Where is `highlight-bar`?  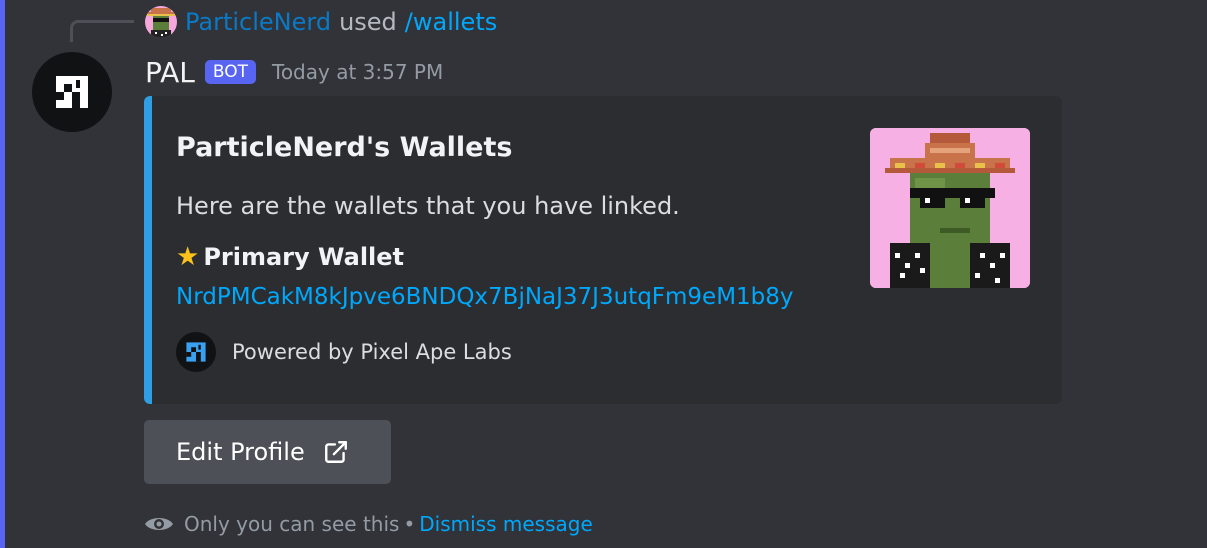 highlight-bar is located at coordinates (2, 274).